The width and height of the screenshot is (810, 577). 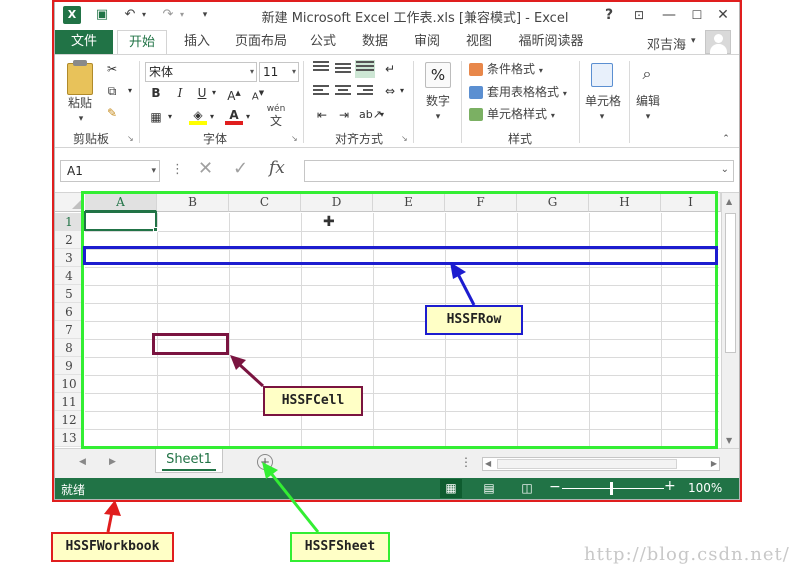 I want to click on workbook-arrow, so click(x=112, y=516).